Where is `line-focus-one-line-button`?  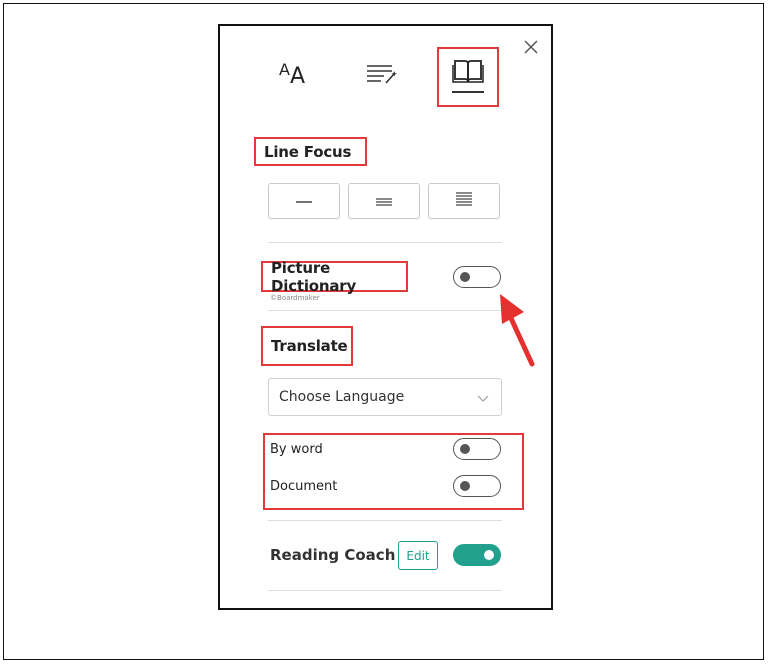
line-focus-one-line-button is located at coordinates (304, 201).